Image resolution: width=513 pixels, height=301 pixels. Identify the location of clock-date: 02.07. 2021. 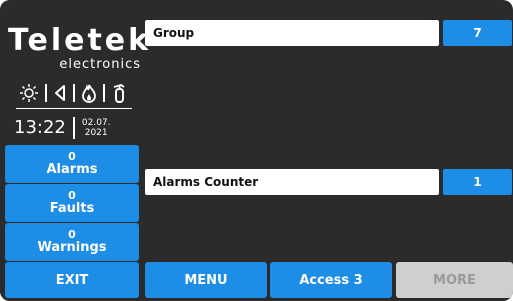
(96, 128).